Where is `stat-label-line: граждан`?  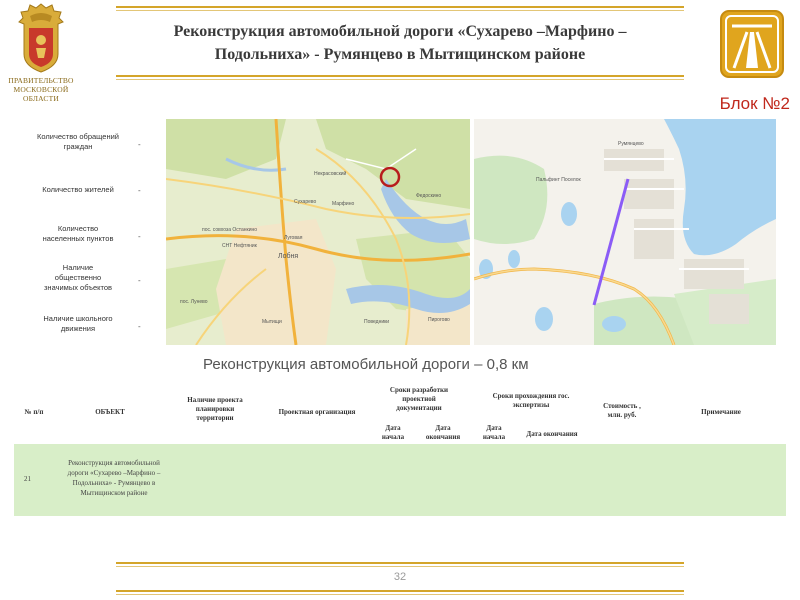 stat-label-line: граждан is located at coordinates (78, 146).